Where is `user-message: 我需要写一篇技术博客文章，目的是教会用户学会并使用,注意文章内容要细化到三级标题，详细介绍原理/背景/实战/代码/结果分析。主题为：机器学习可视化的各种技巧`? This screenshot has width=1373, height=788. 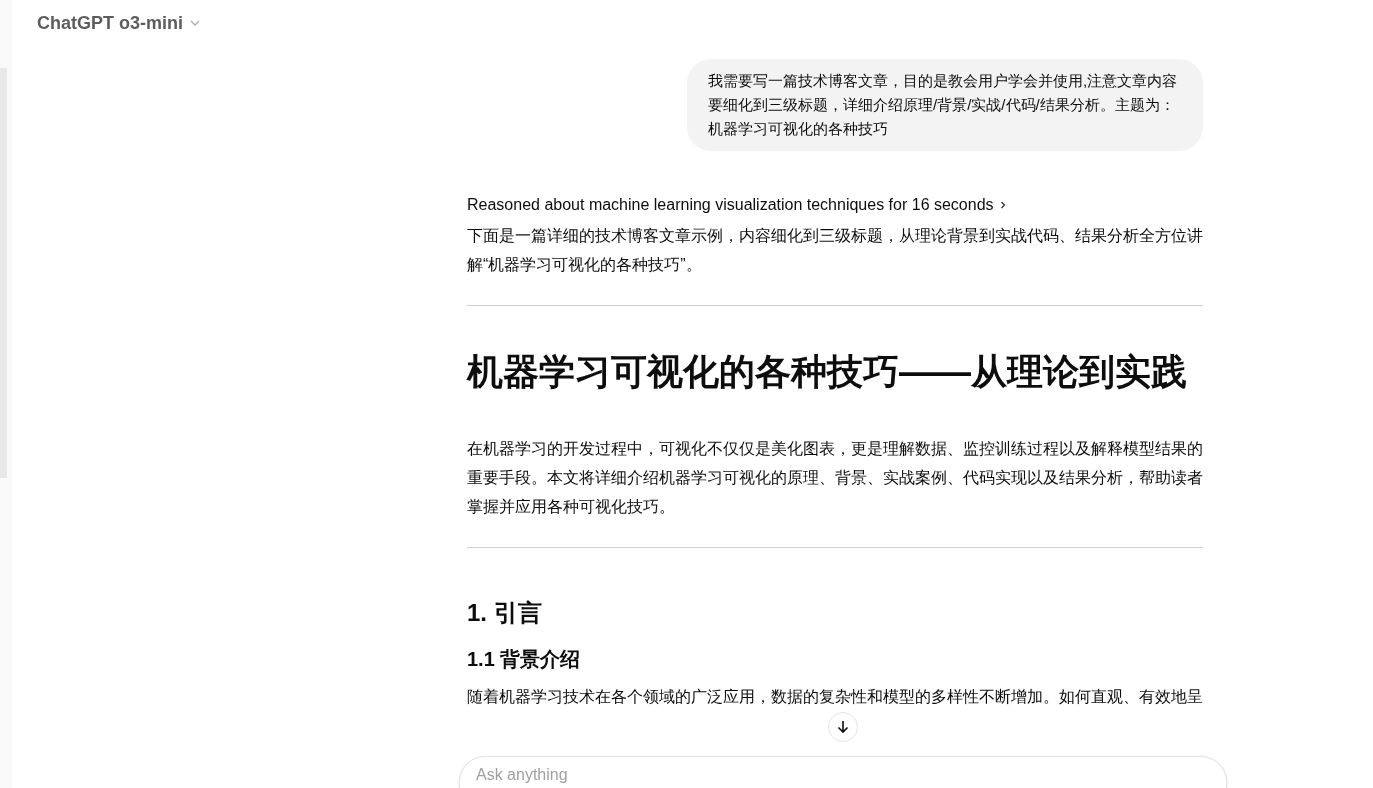 user-message: 我需要写一篇技术博客文章，目的是教会用户学会并使用,注意文章内容要细化到三级标题，详细介绍原理/背景/实战/代码/结果分析。主题为：机器学习可视化的各种技巧 is located at coordinates (945, 105).